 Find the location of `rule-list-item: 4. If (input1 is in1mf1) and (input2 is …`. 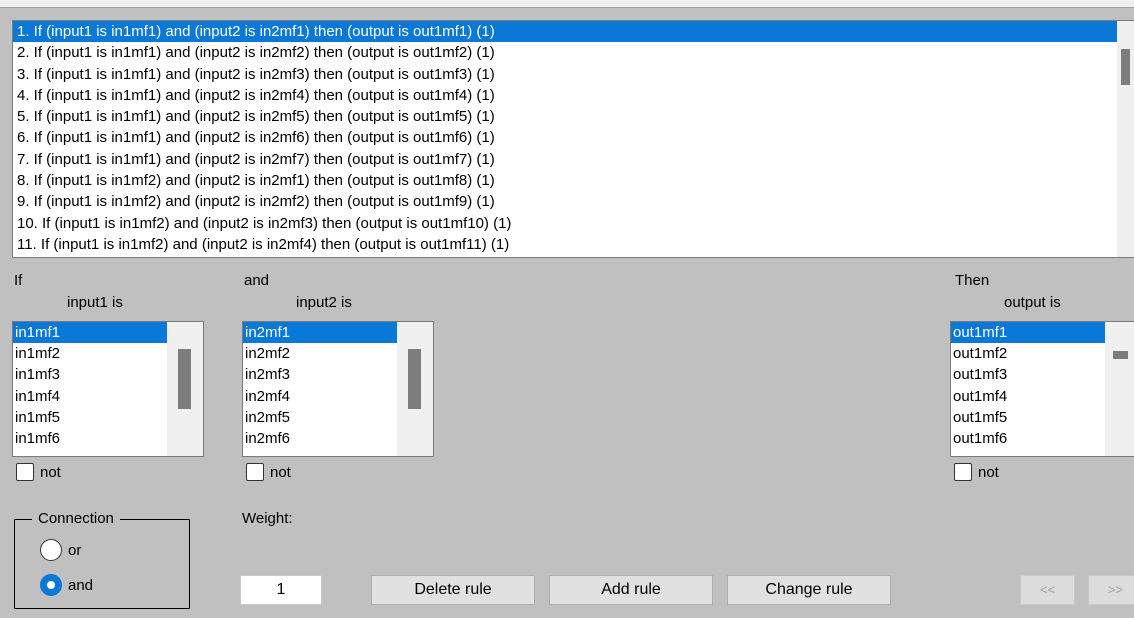

rule-list-item: 4. If (input1 is in1mf1) and (input2 is … is located at coordinates (565, 95).